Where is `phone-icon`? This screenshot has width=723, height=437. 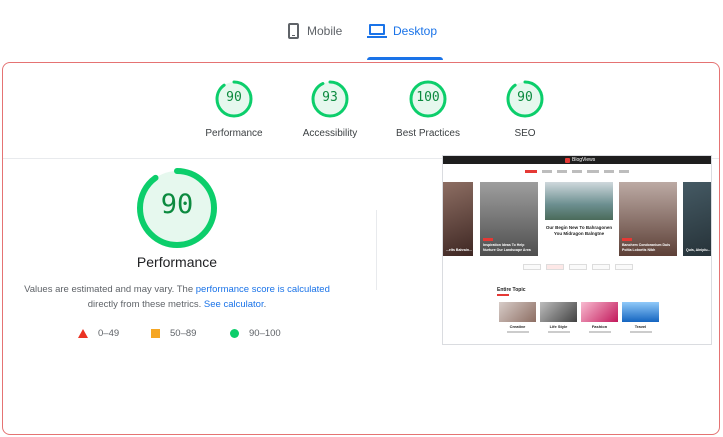
phone-icon is located at coordinates (293, 31).